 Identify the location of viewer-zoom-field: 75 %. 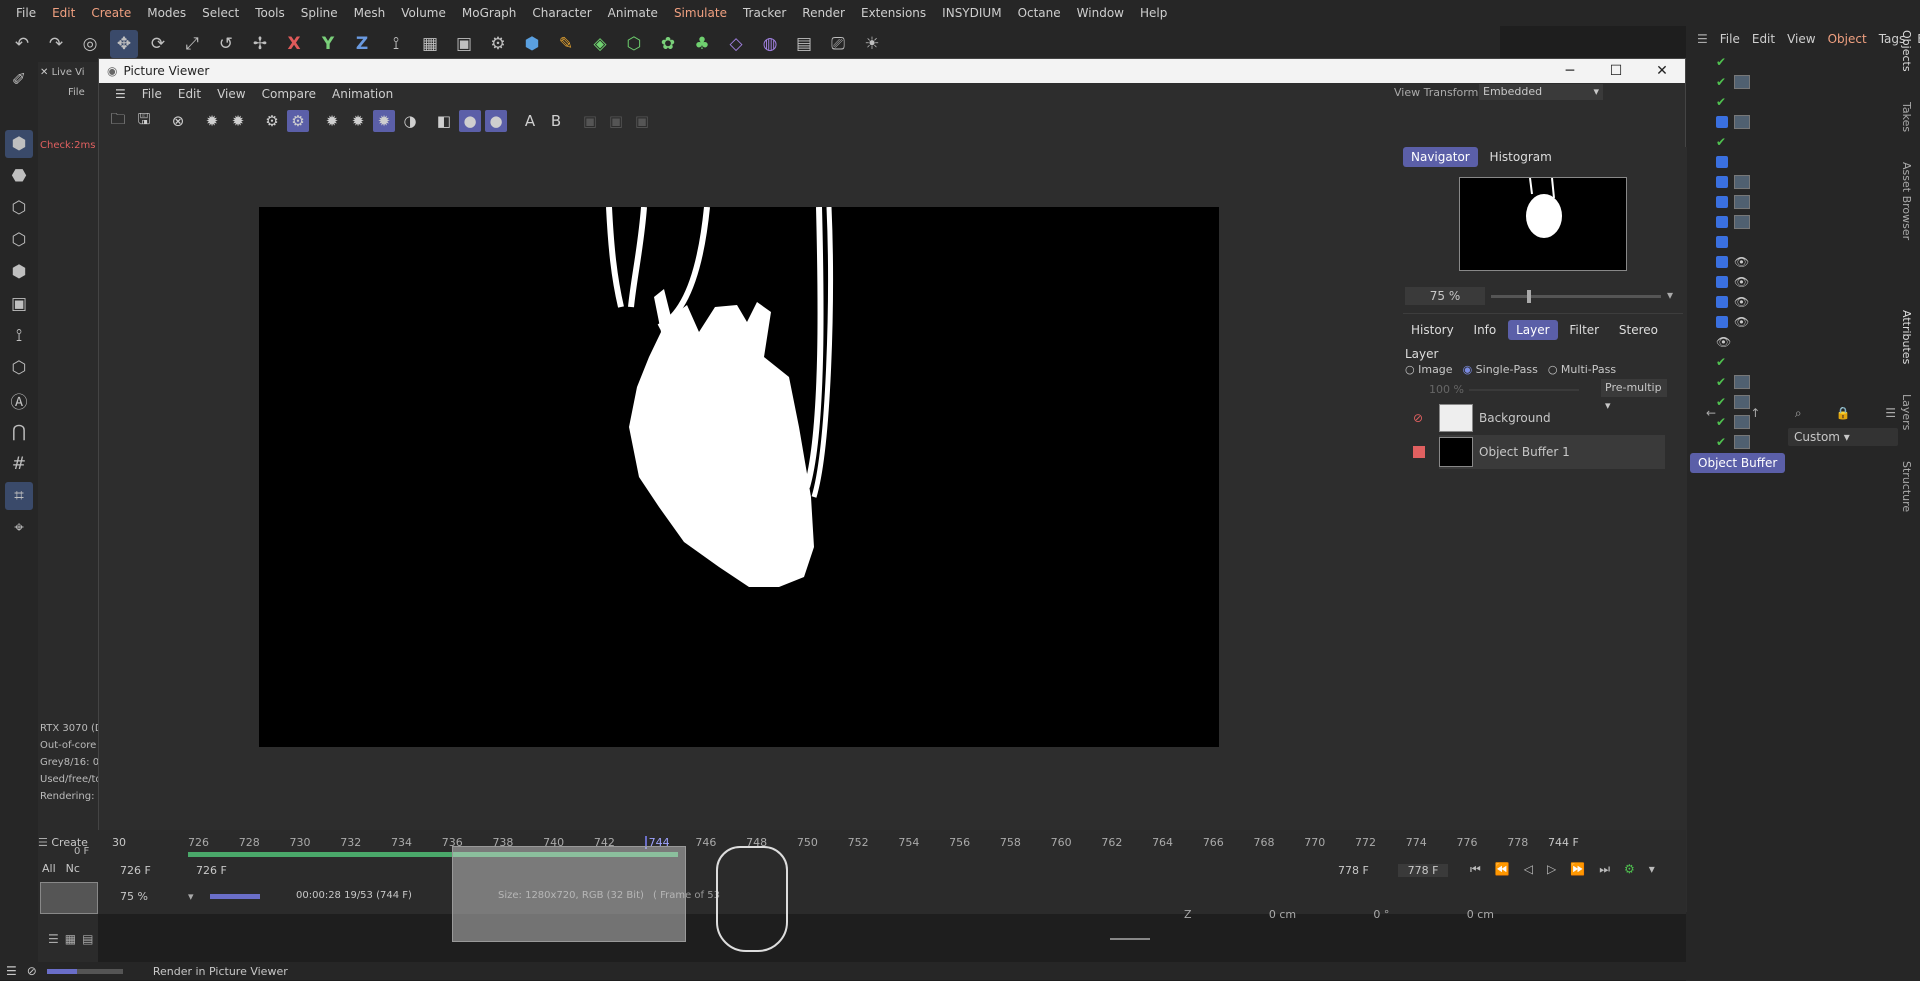
(134, 896).